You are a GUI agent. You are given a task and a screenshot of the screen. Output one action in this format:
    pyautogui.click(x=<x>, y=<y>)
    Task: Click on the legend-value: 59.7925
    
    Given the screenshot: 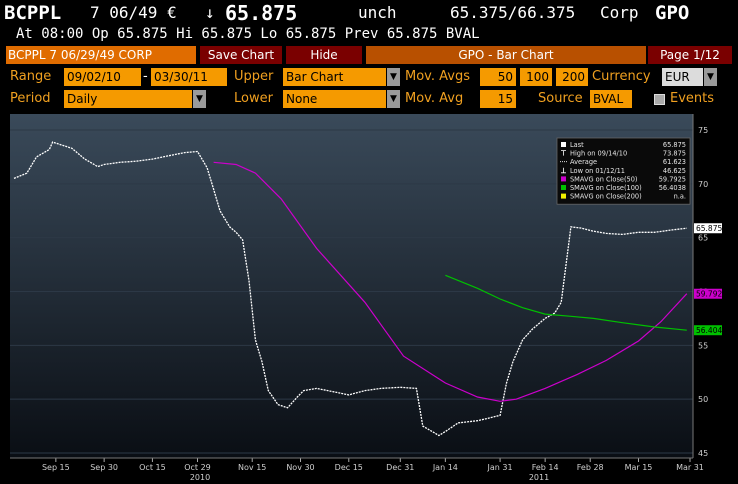 What is the action you would take?
    pyautogui.click(x=672, y=179)
    